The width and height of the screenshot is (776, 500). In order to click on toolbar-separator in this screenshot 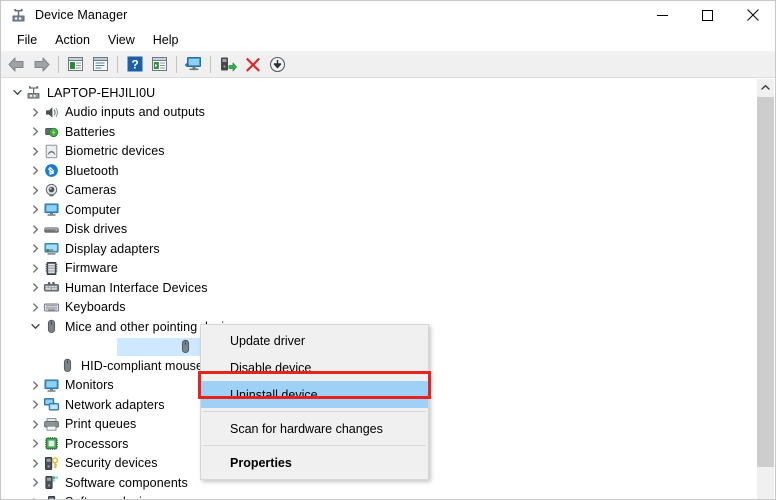, I will do `click(117, 64)`.